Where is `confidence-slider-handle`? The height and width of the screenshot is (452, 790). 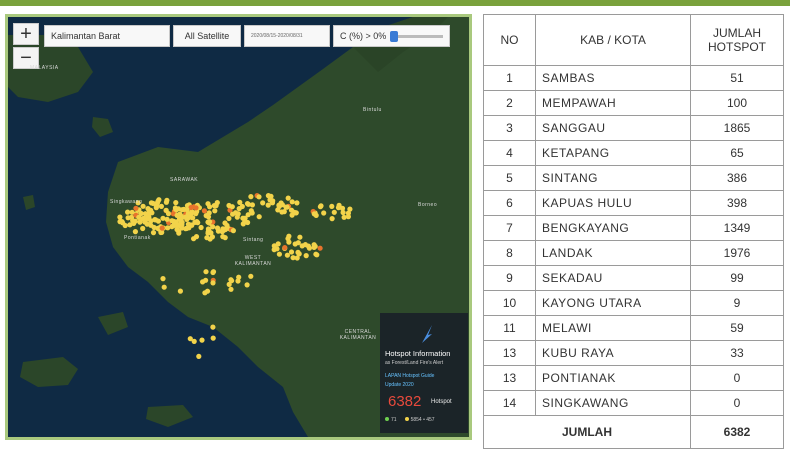
confidence-slider-handle is located at coordinates (394, 36).